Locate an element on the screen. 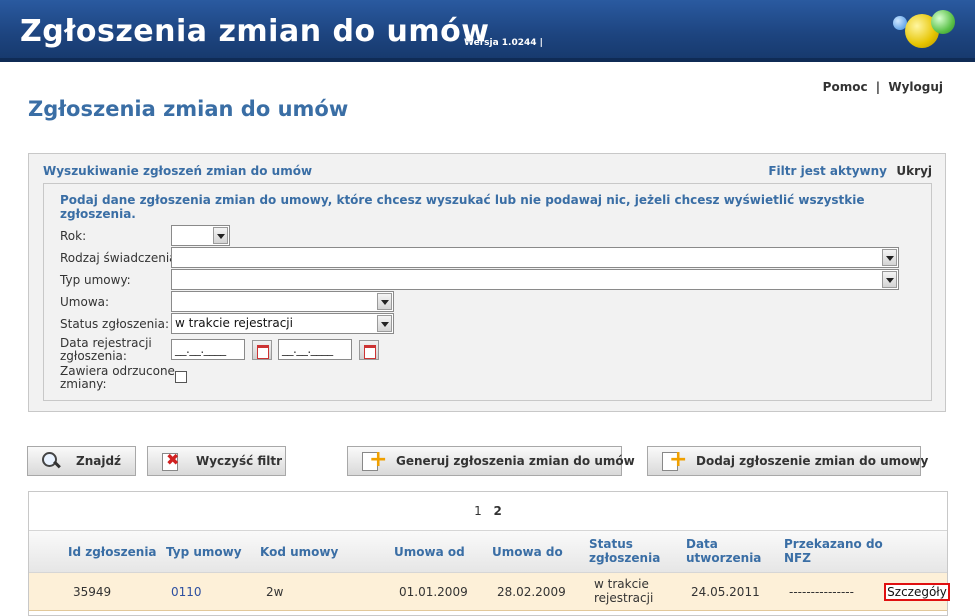 This screenshot has height=616, width=975. clear-filter-button-label: Wyczyść filtr is located at coordinates (239, 461).